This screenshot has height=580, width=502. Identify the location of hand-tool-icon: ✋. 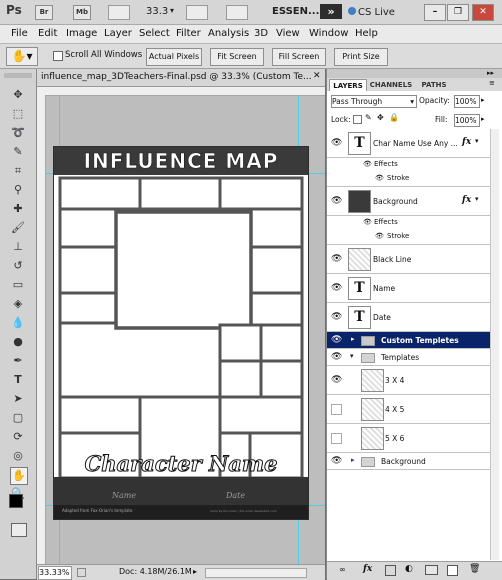
(19, 476).